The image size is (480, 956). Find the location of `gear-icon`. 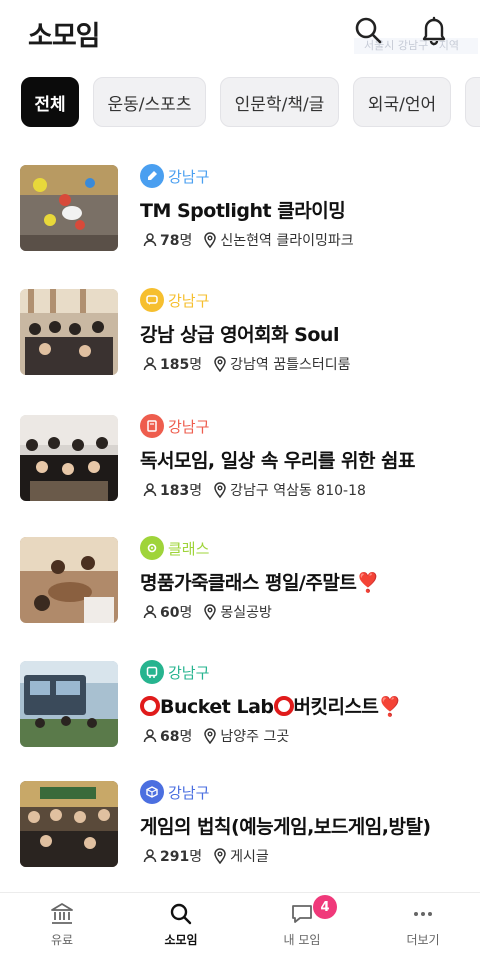

gear-icon is located at coordinates (152, 548).